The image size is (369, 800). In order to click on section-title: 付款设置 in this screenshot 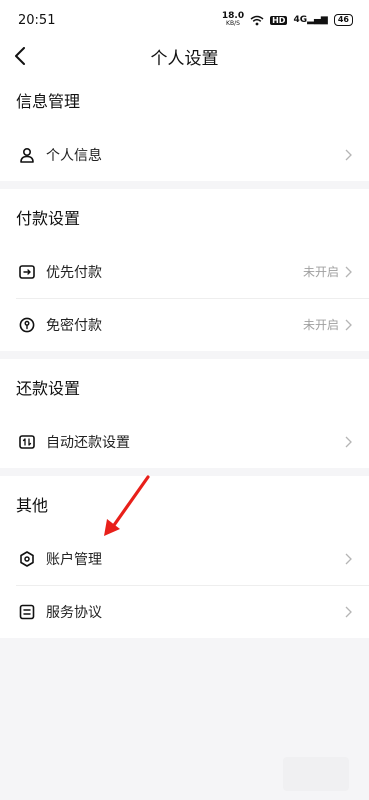, I will do `click(48, 218)`.